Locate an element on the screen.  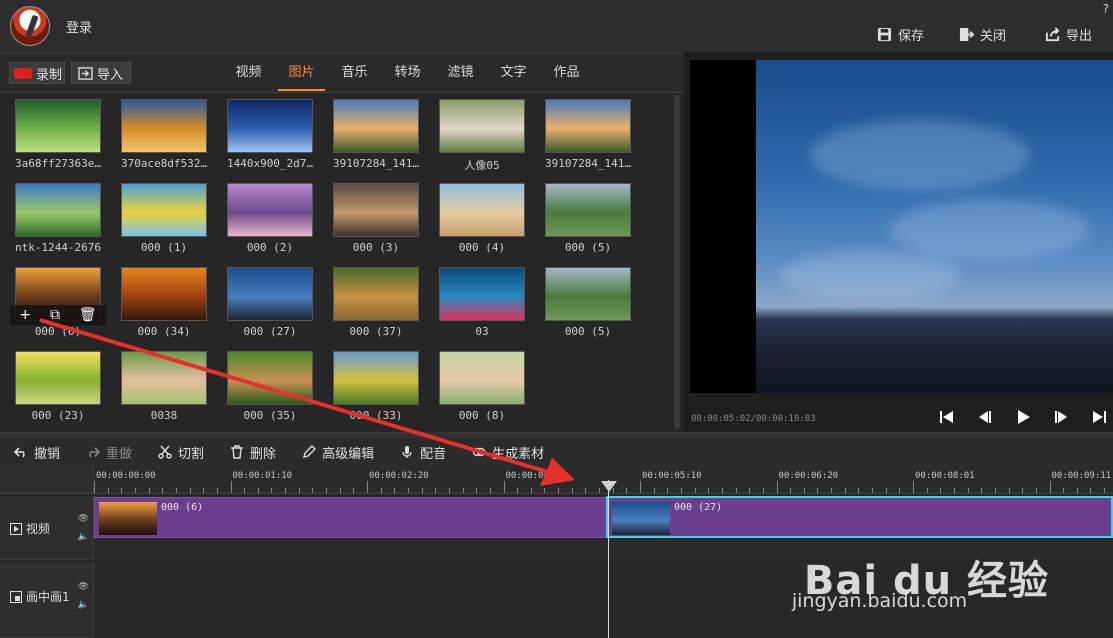
ruler-label: 00:00:02:20 is located at coordinates (399, 476).